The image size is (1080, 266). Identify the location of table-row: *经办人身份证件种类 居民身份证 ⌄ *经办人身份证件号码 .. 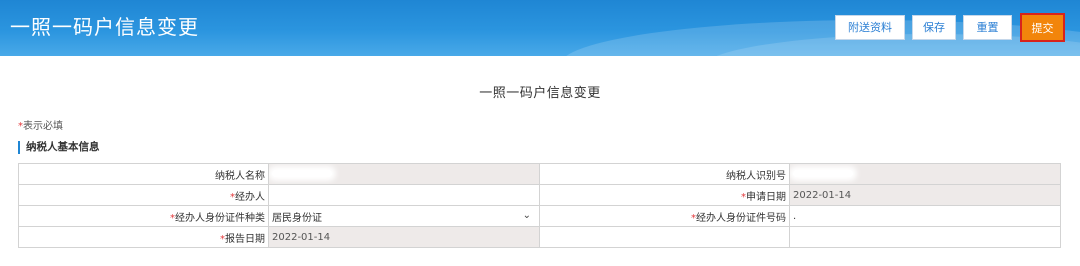
(539, 216).